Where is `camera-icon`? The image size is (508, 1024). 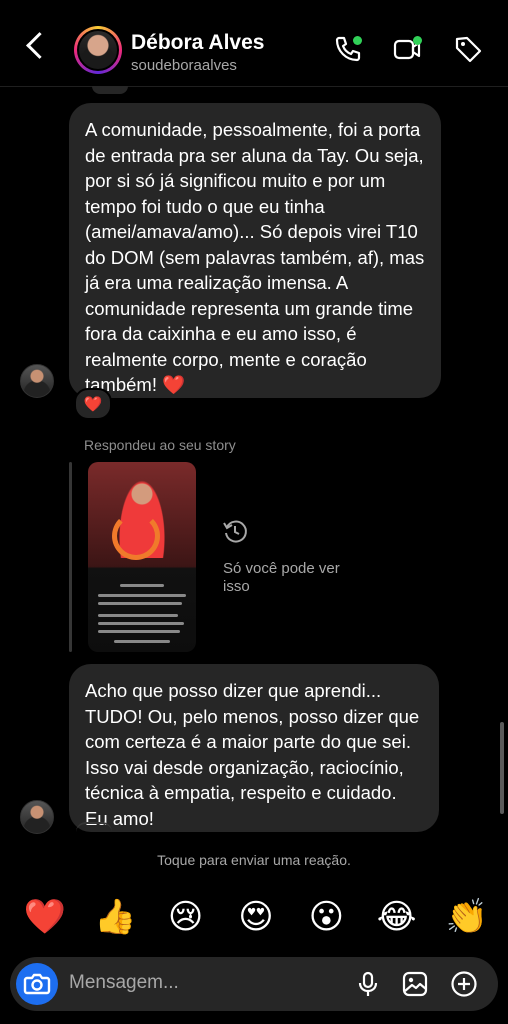 camera-icon is located at coordinates (37, 984).